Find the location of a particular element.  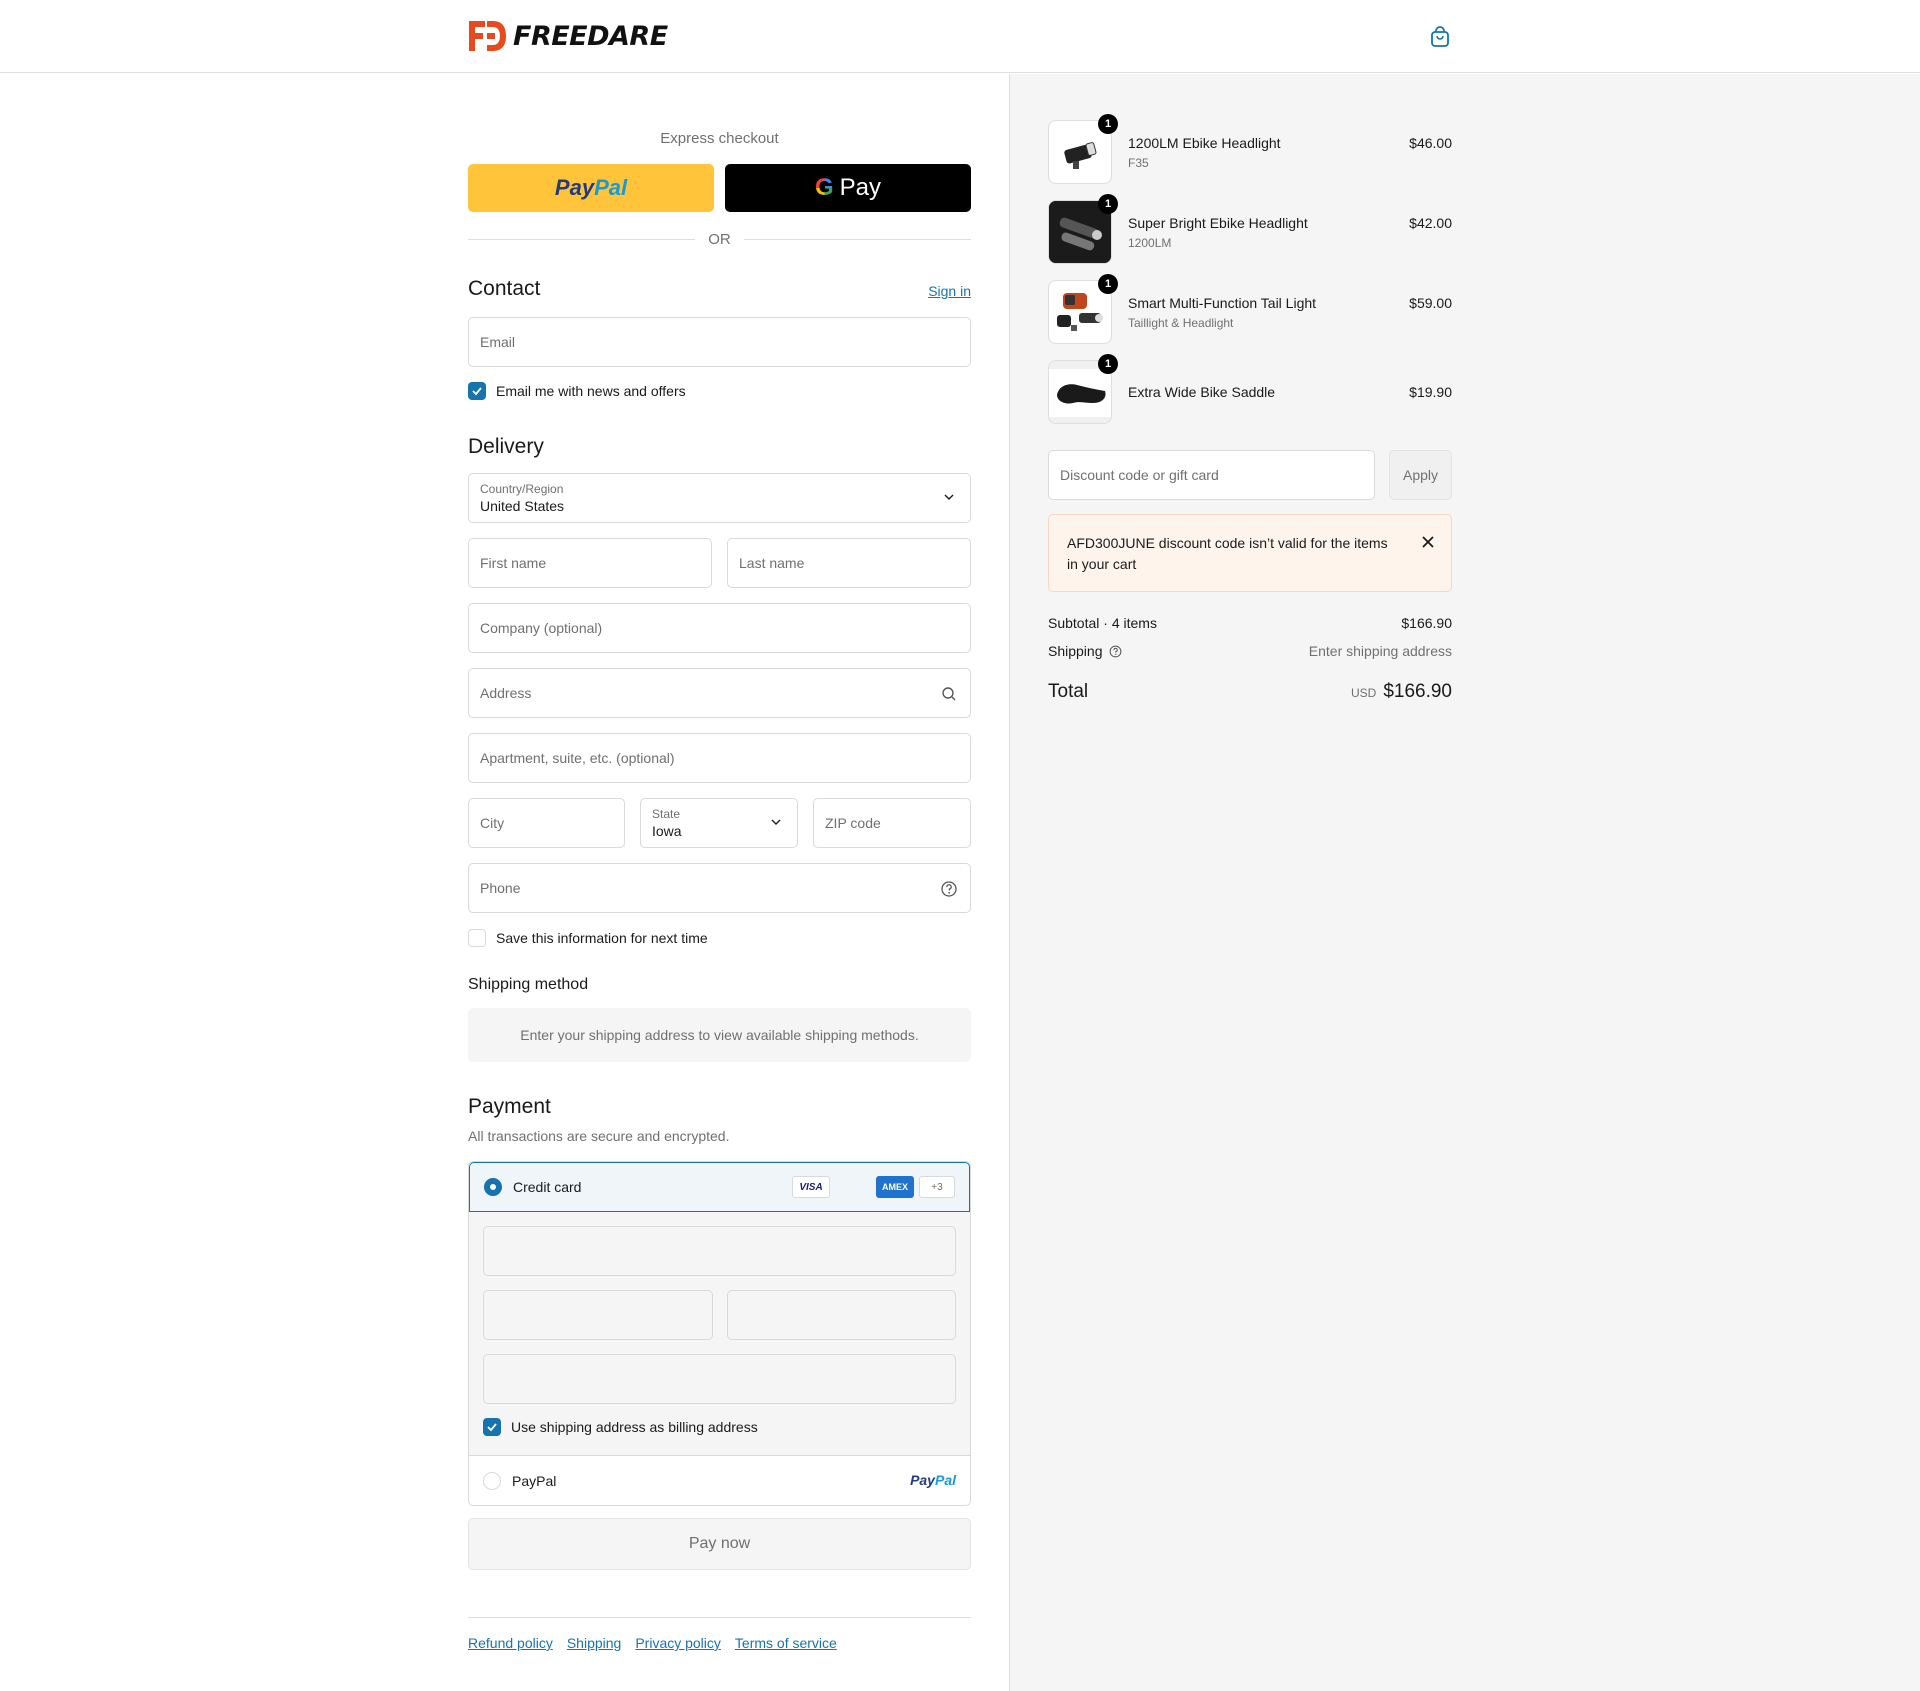

billing-address-label: Use shipping address as billing address is located at coordinates (634, 1427).